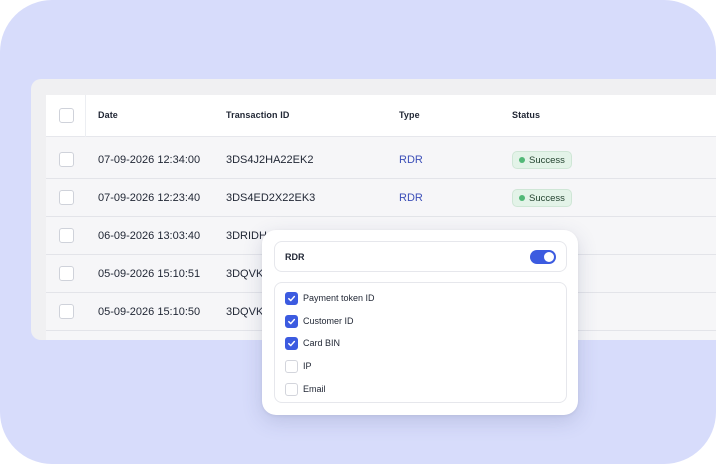 The image size is (716, 464). What do you see at coordinates (271, 198) in the screenshot?
I see `row-transaction-id: 3DS4ED2X22EK3` at bounding box center [271, 198].